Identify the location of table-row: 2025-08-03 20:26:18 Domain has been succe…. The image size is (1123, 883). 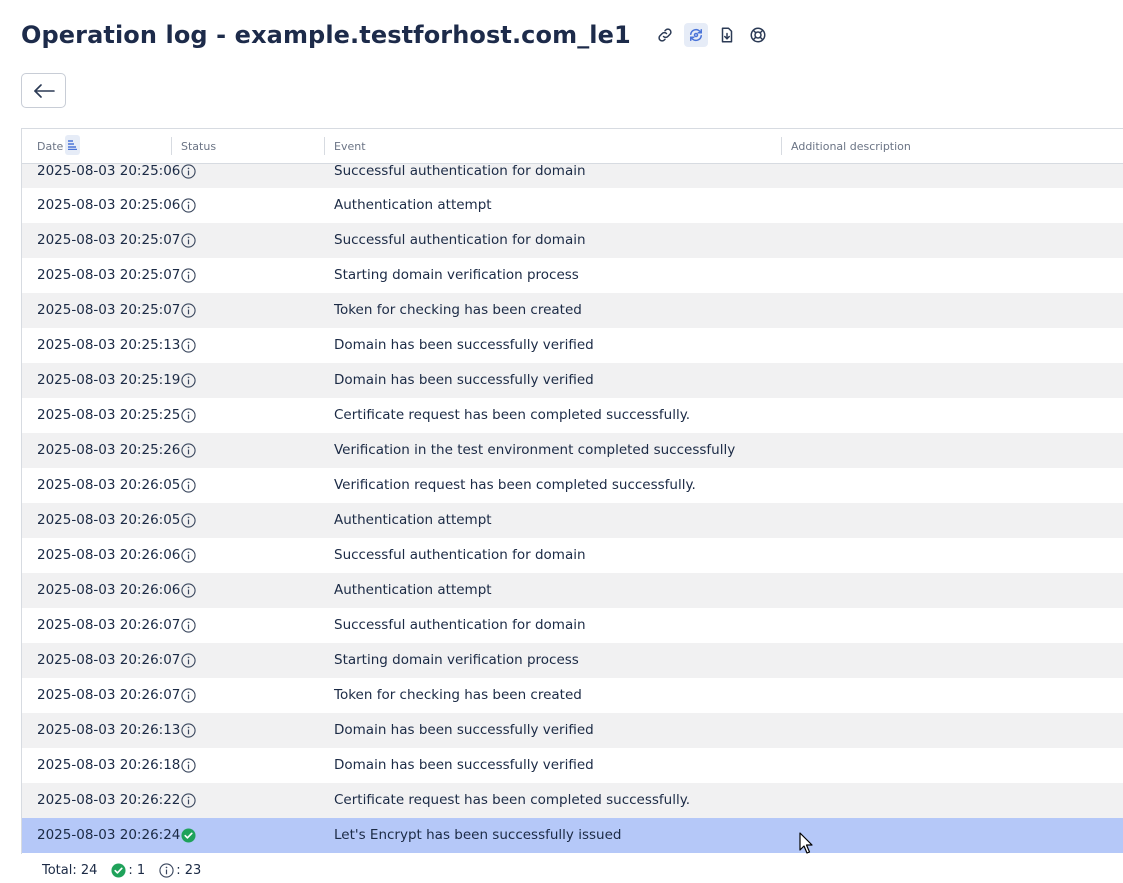
(572, 765).